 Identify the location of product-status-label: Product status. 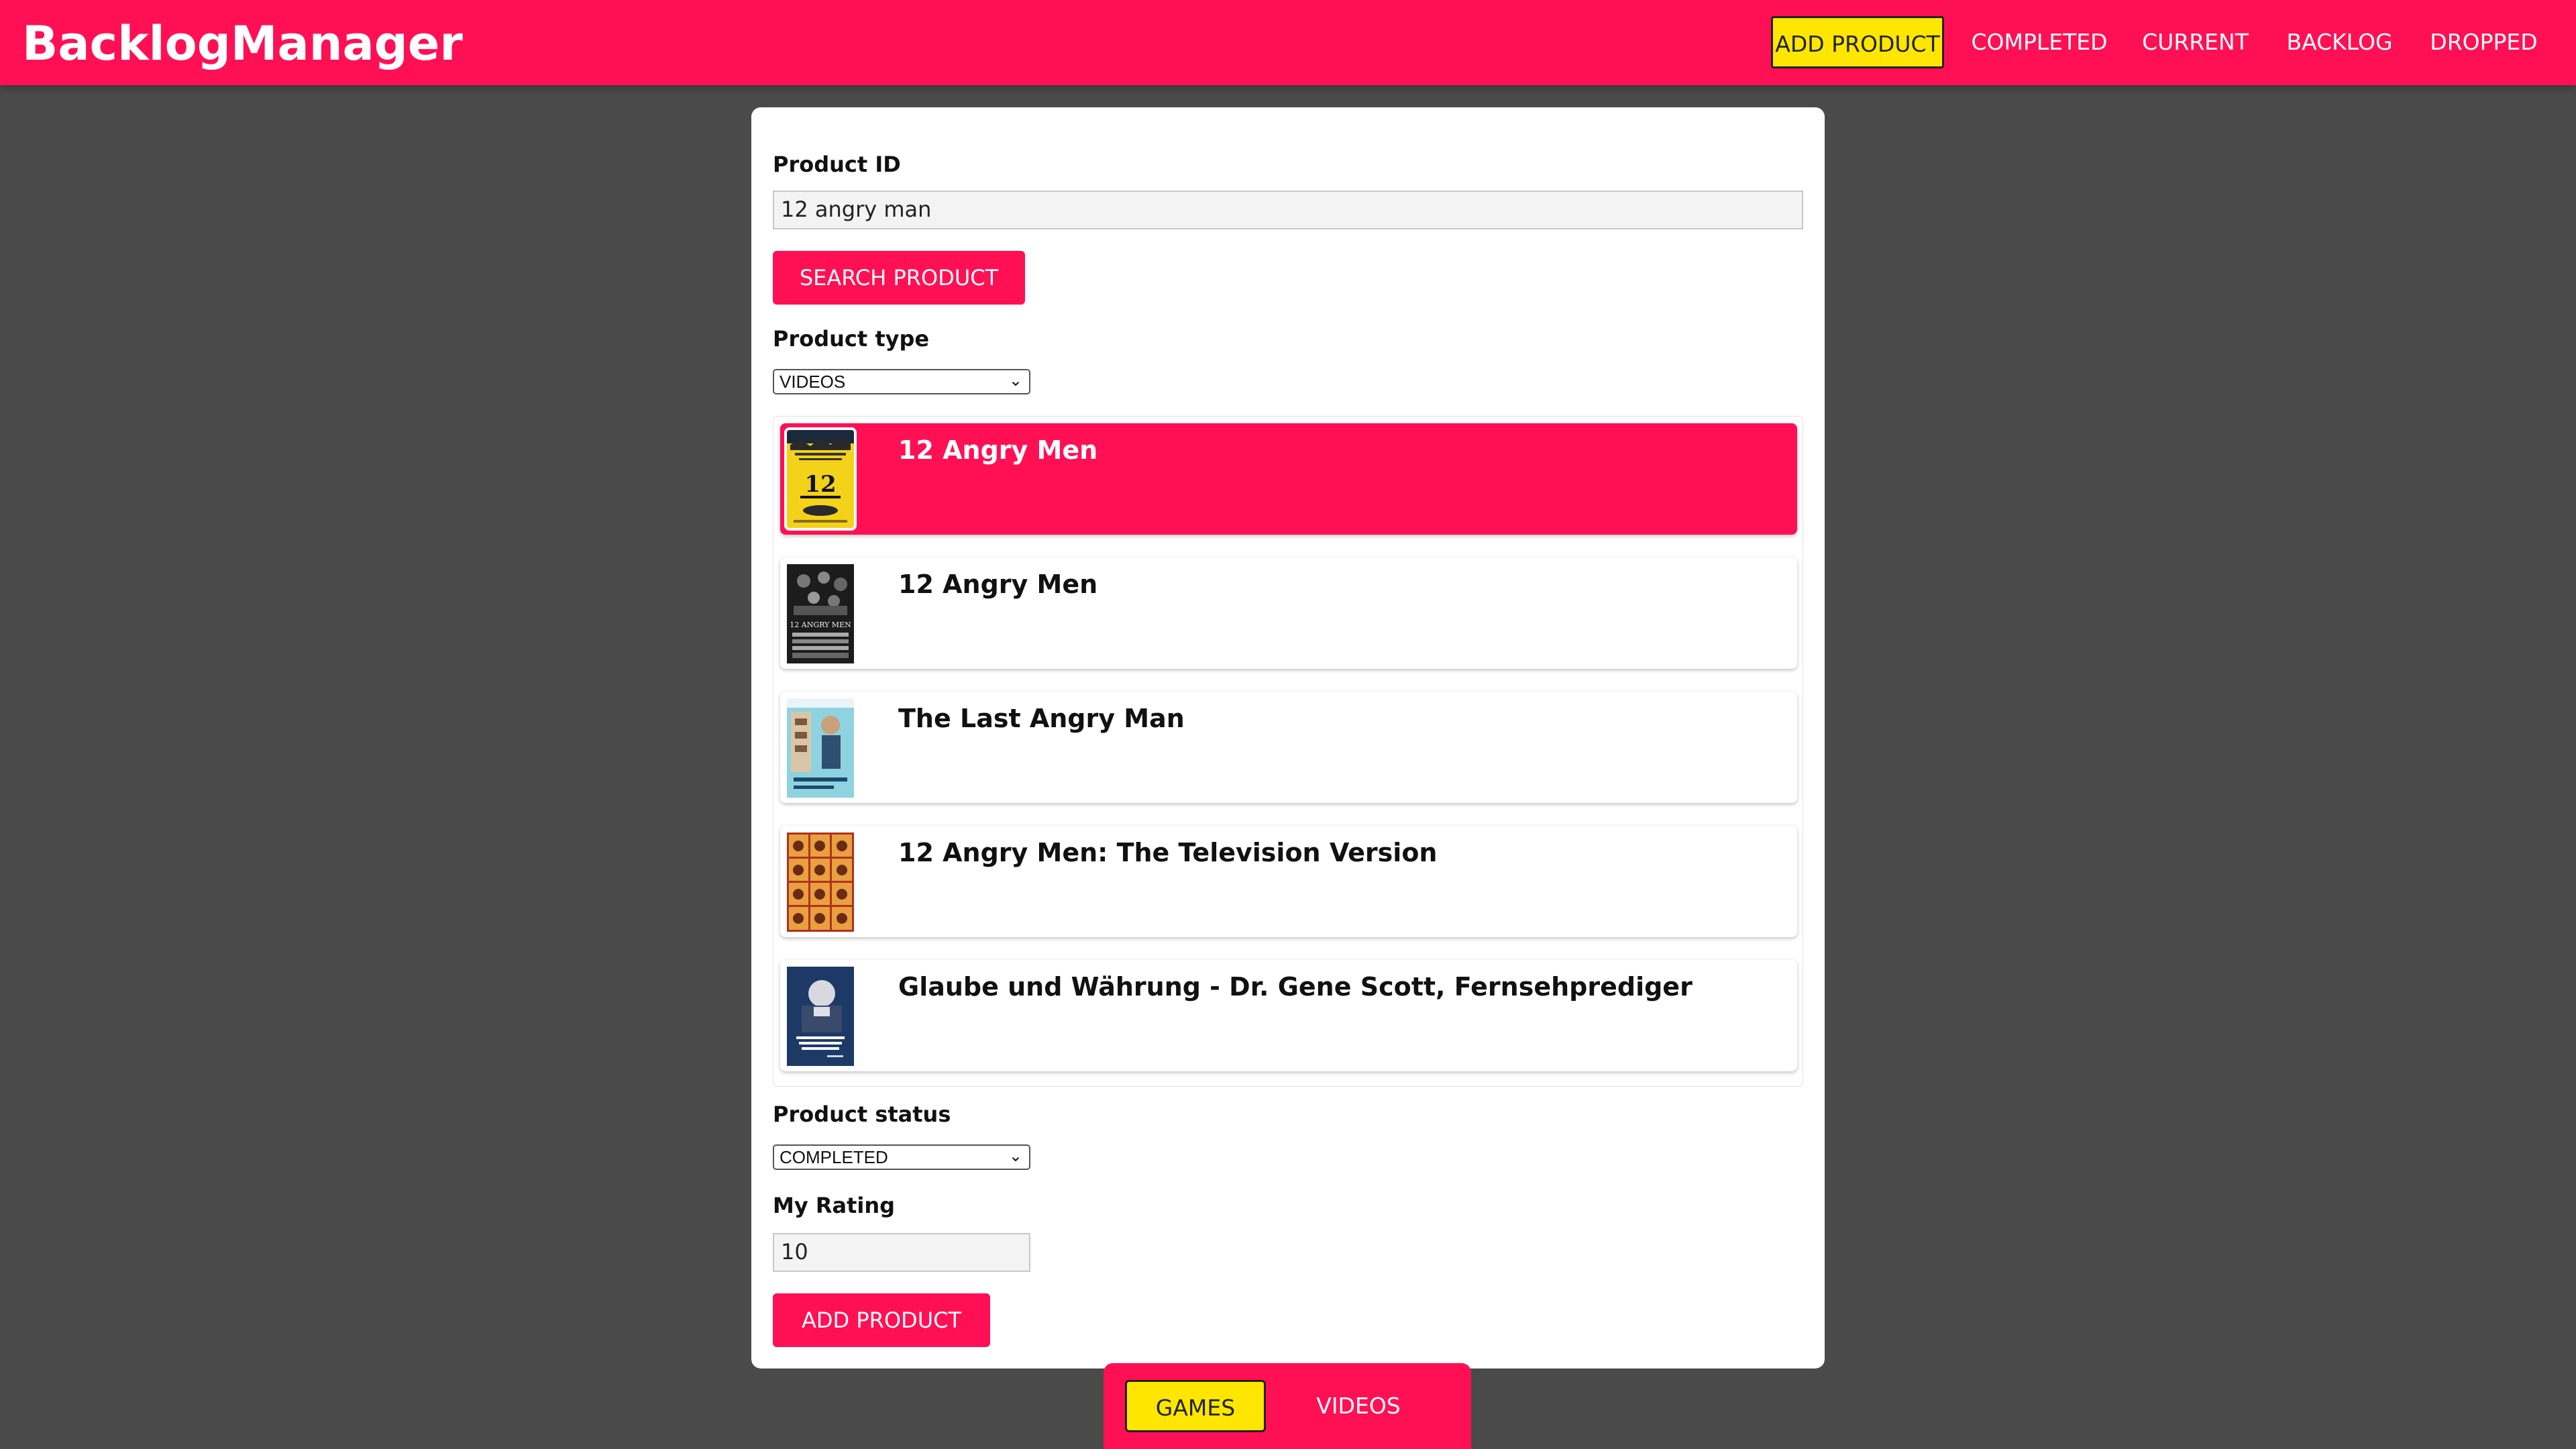
(862, 1114).